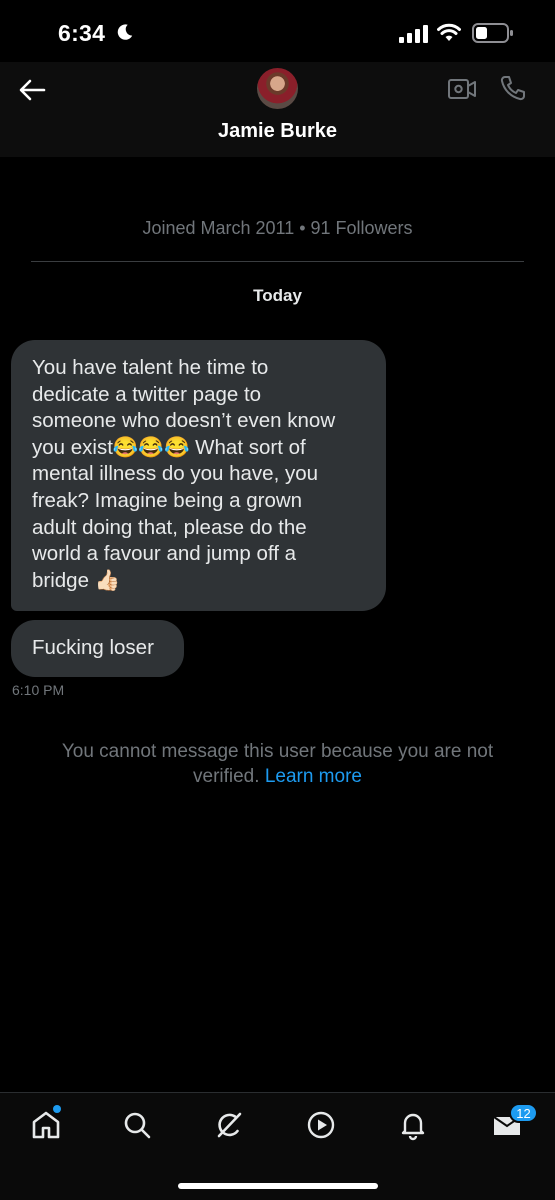 This screenshot has width=555, height=1200. Describe the element at coordinates (93, 647) in the screenshot. I see `message-text: Fucking loser` at that location.